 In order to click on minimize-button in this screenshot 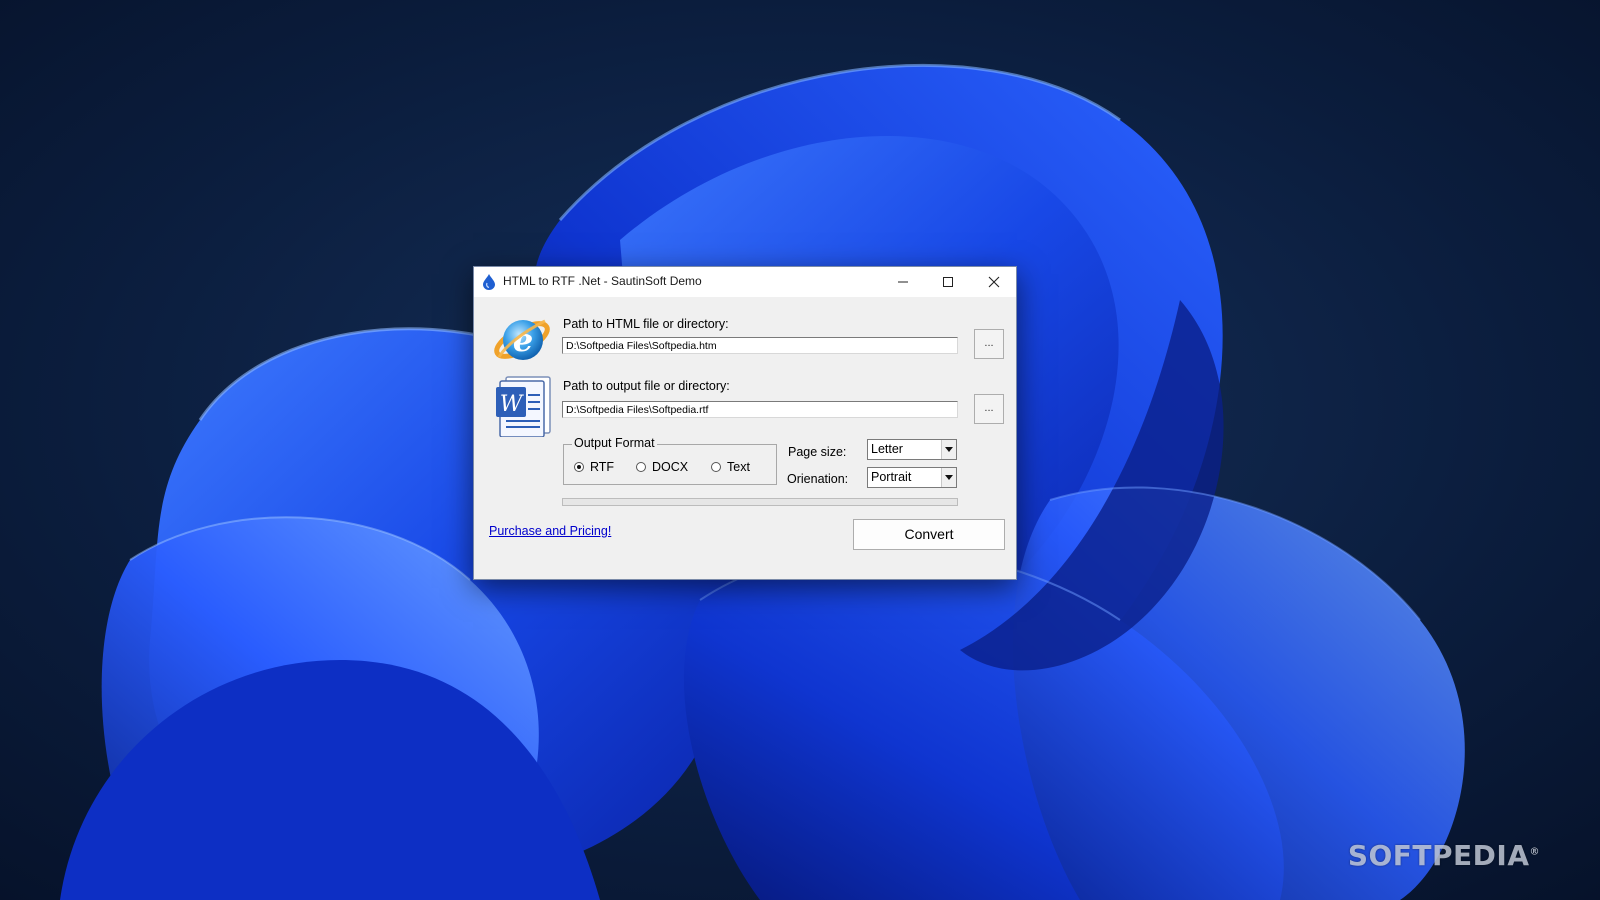, I will do `click(902, 282)`.